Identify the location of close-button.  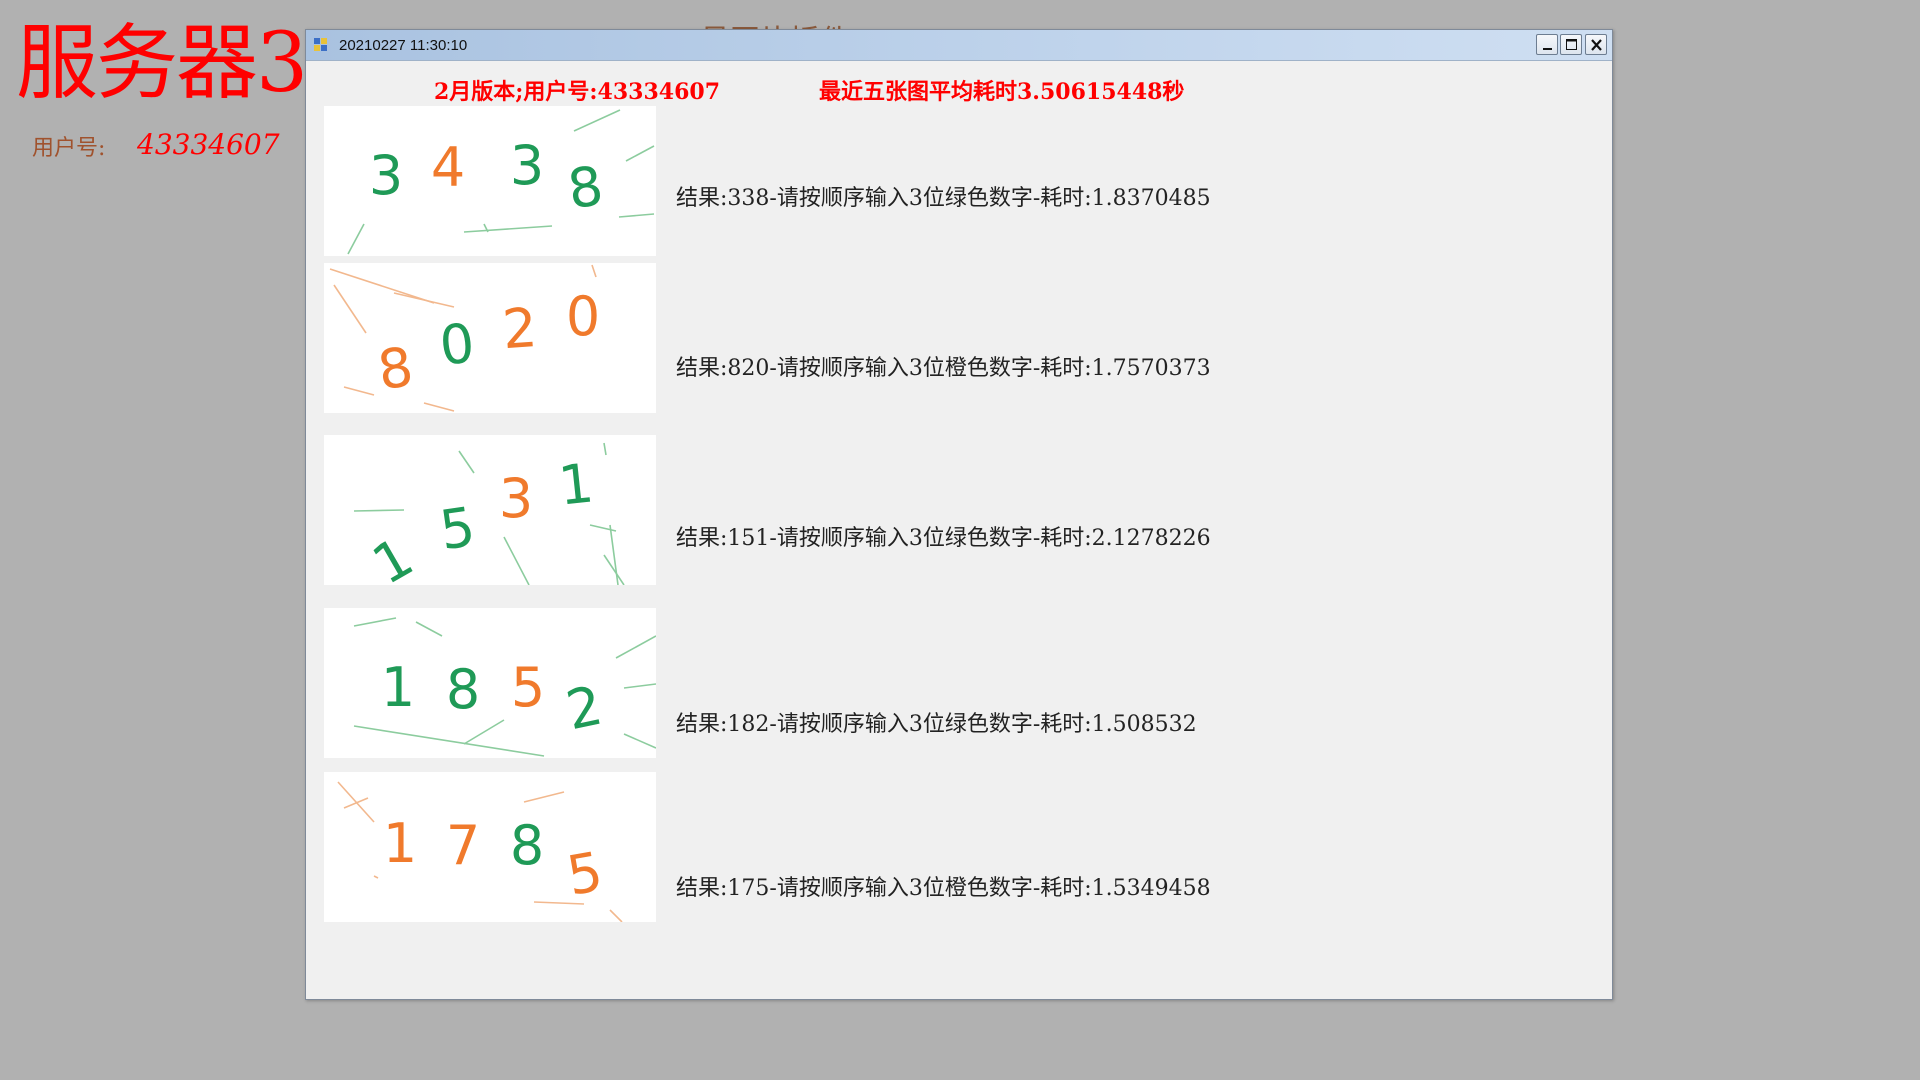
(1596, 44).